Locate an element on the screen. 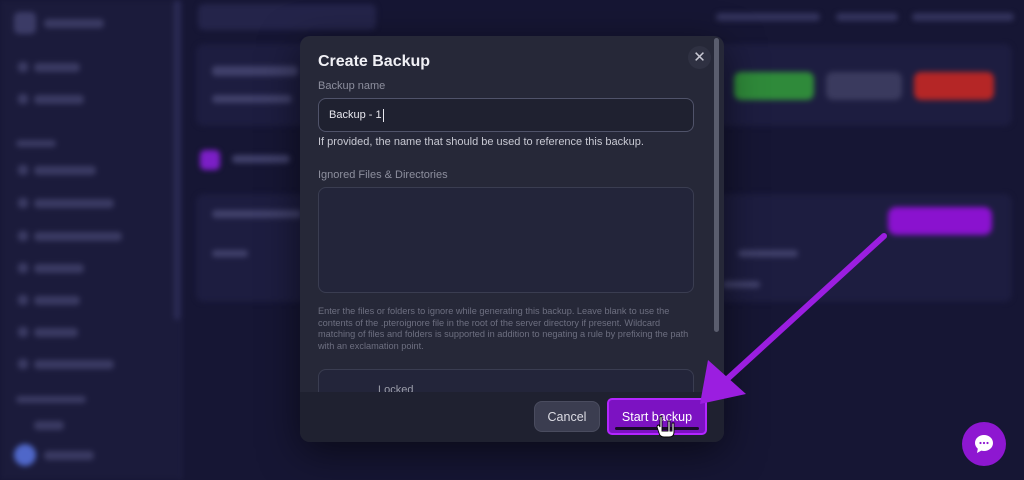  backup-name-value: Backup - 1 is located at coordinates (355, 115).